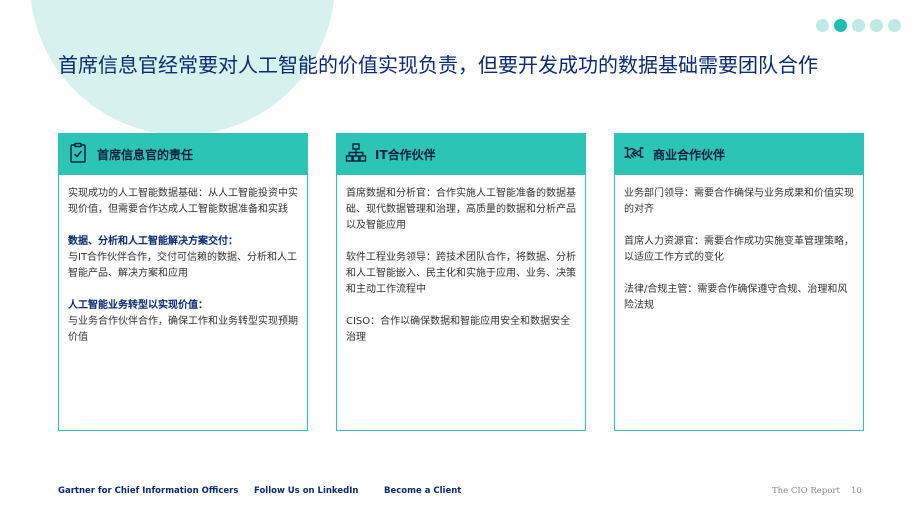 The image size is (920, 518). Describe the element at coordinates (739, 154) in the screenshot. I see `card-header: 商业合作伙伴` at that location.